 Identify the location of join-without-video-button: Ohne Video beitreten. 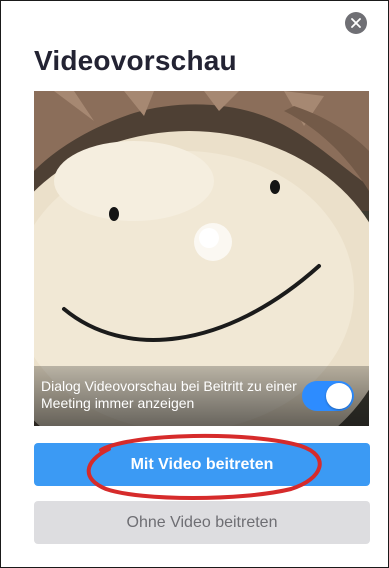
(202, 522).